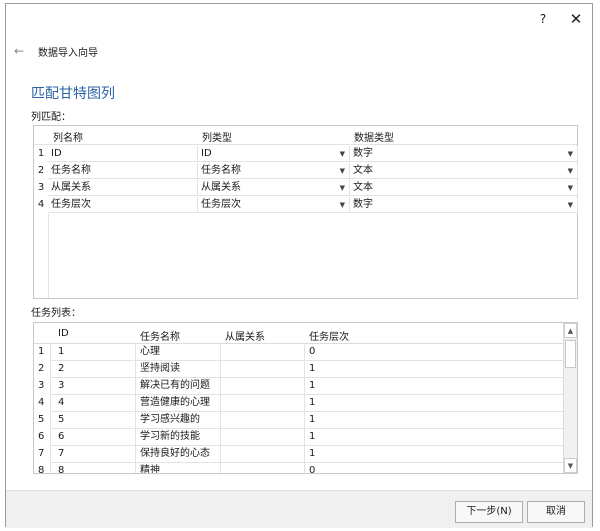  I want to click on wizard-title: 数据导入向导, so click(68, 53).